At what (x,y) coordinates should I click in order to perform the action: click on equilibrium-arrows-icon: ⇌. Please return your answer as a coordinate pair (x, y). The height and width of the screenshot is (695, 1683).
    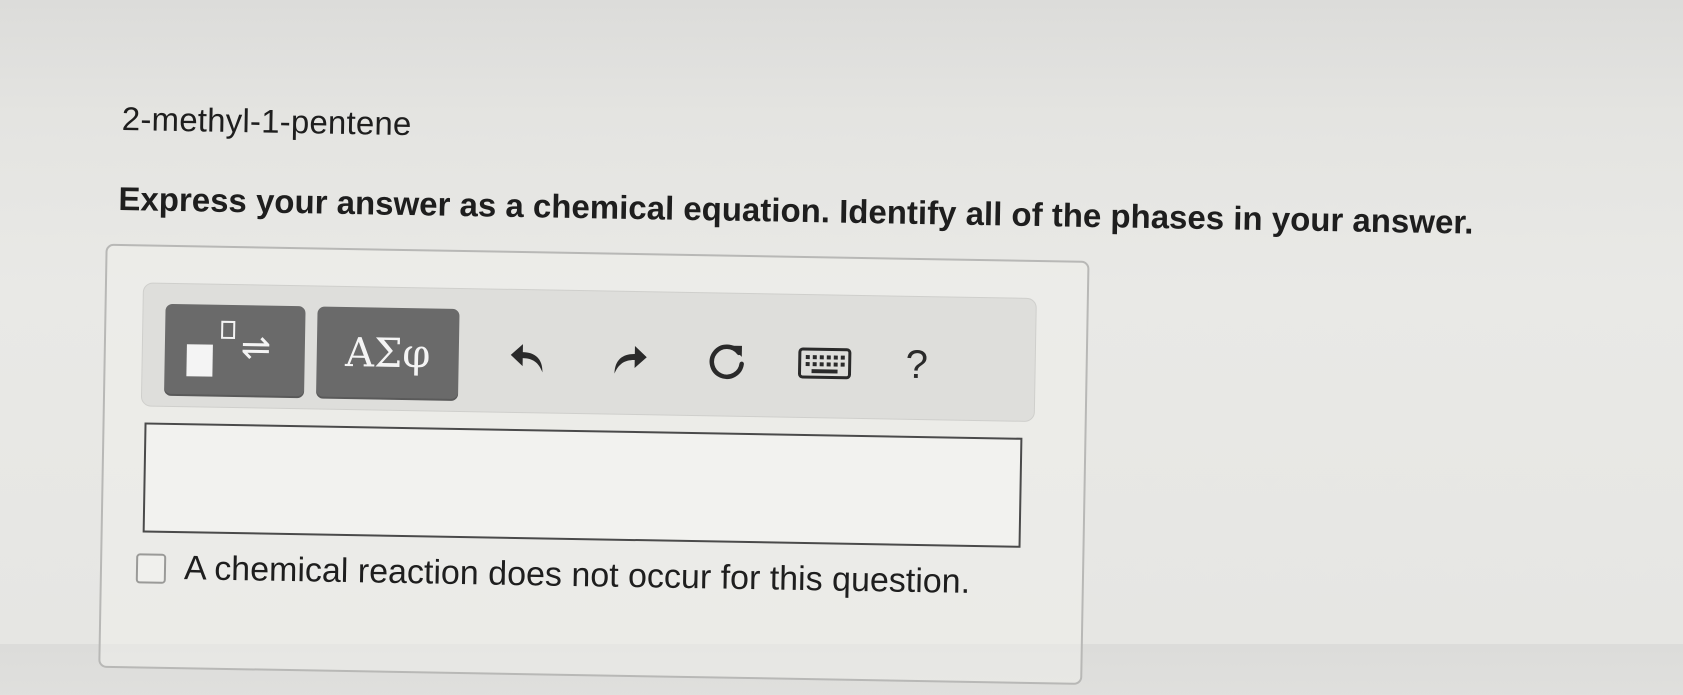
    Looking at the image, I should click on (256, 347).